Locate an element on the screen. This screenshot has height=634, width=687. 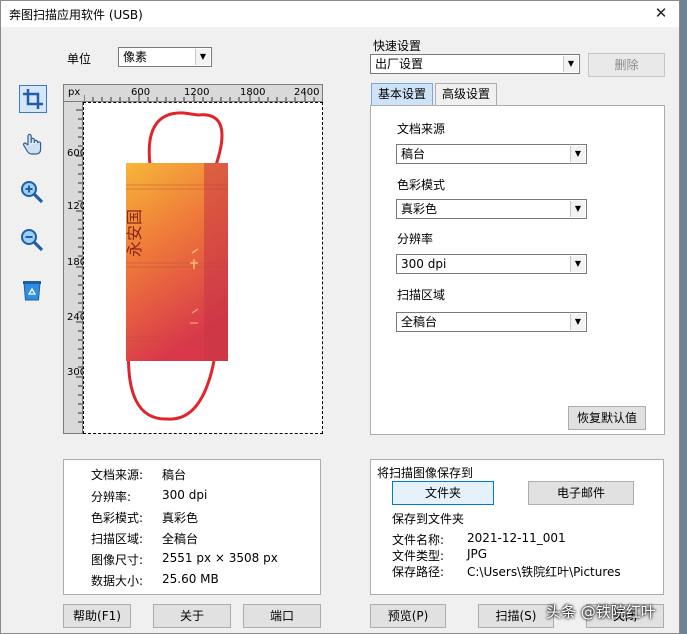
unit-label: 单位 is located at coordinates (79, 59).